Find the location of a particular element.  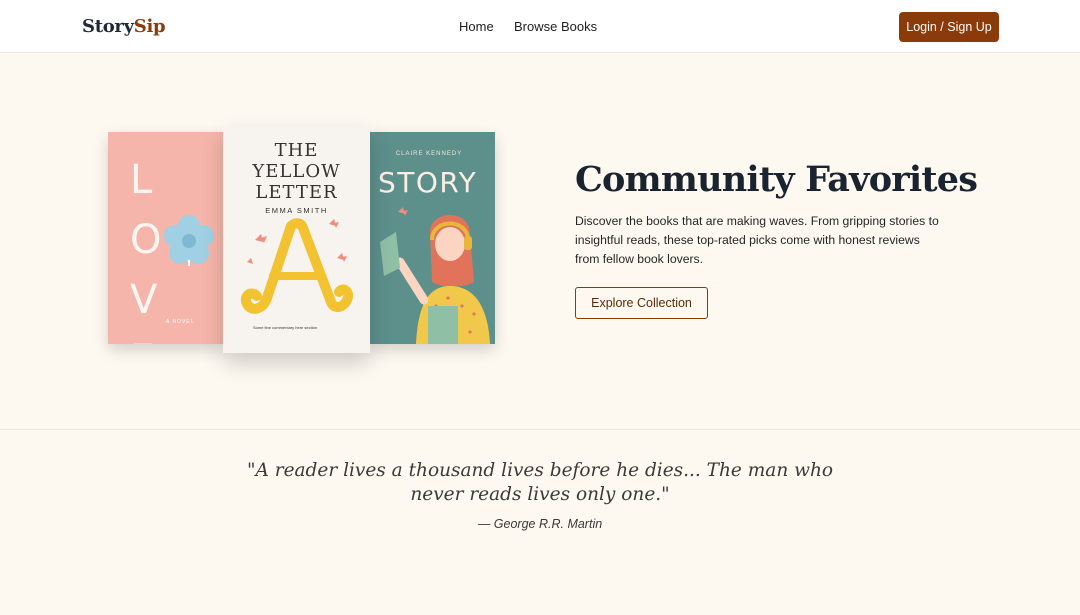

logo-text-story: Story is located at coordinates (108, 26).